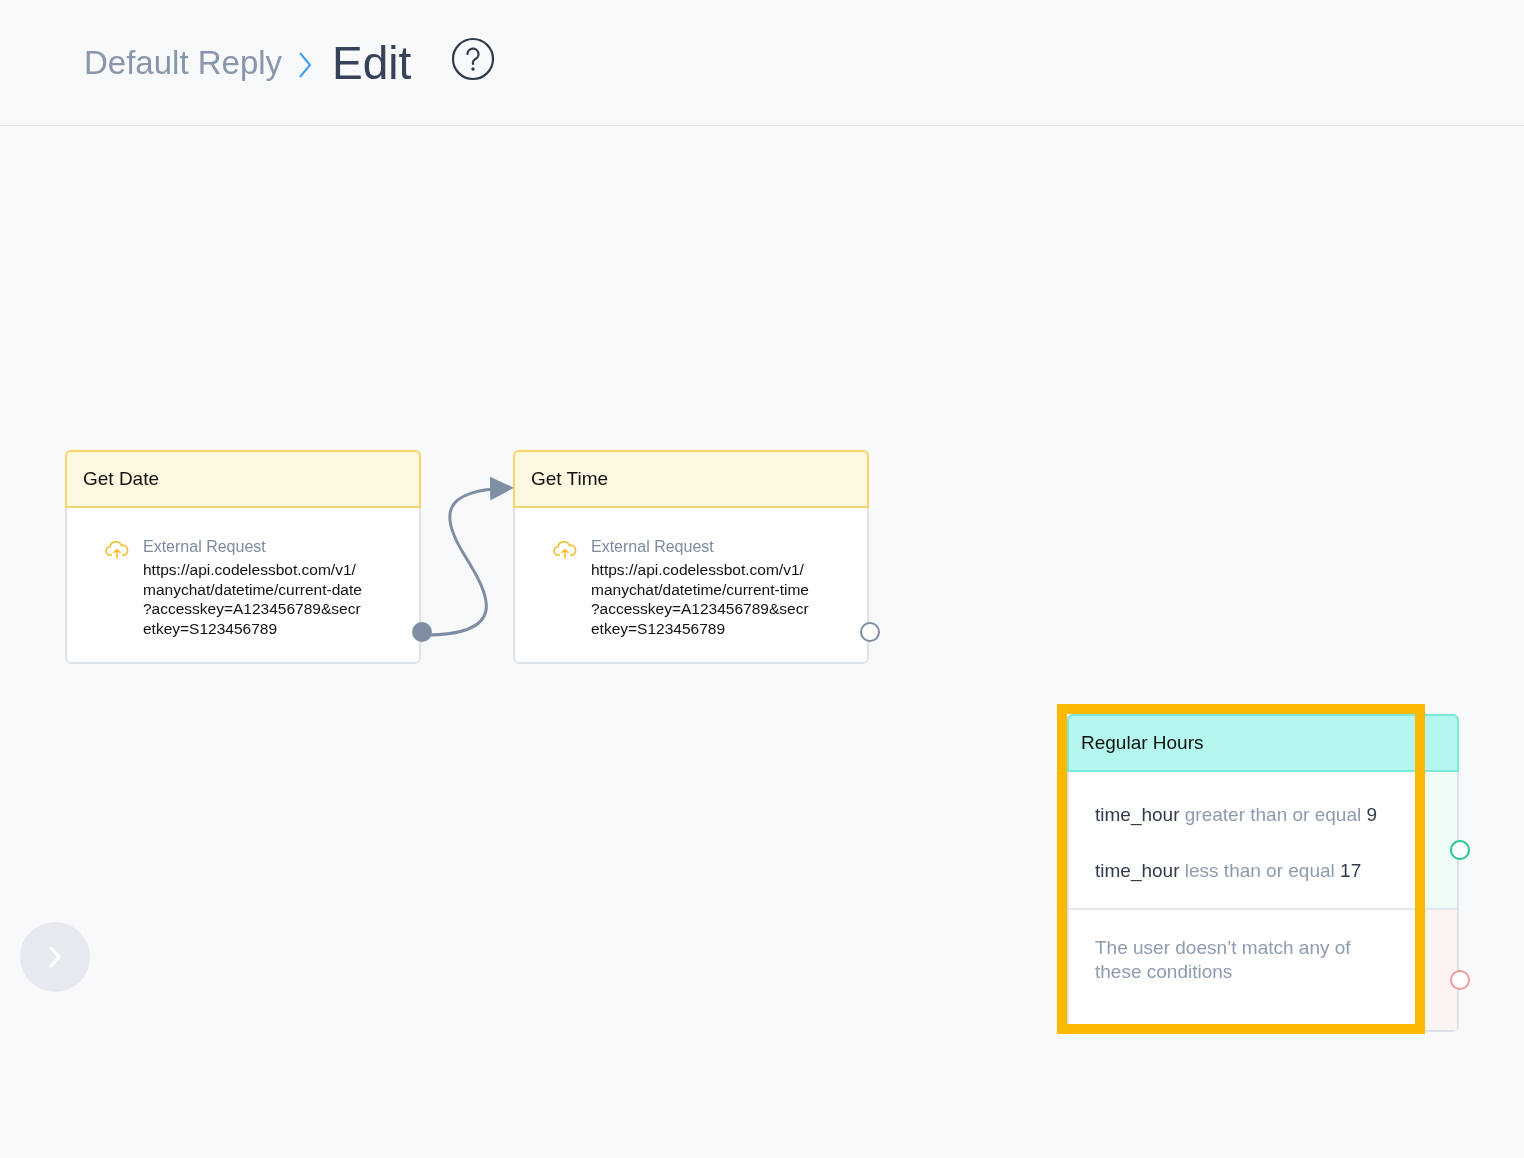 This screenshot has width=1524, height=1158. What do you see at coordinates (121, 479) in the screenshot?
I see `node-title: Get Date` at bounding box center [121, 479].